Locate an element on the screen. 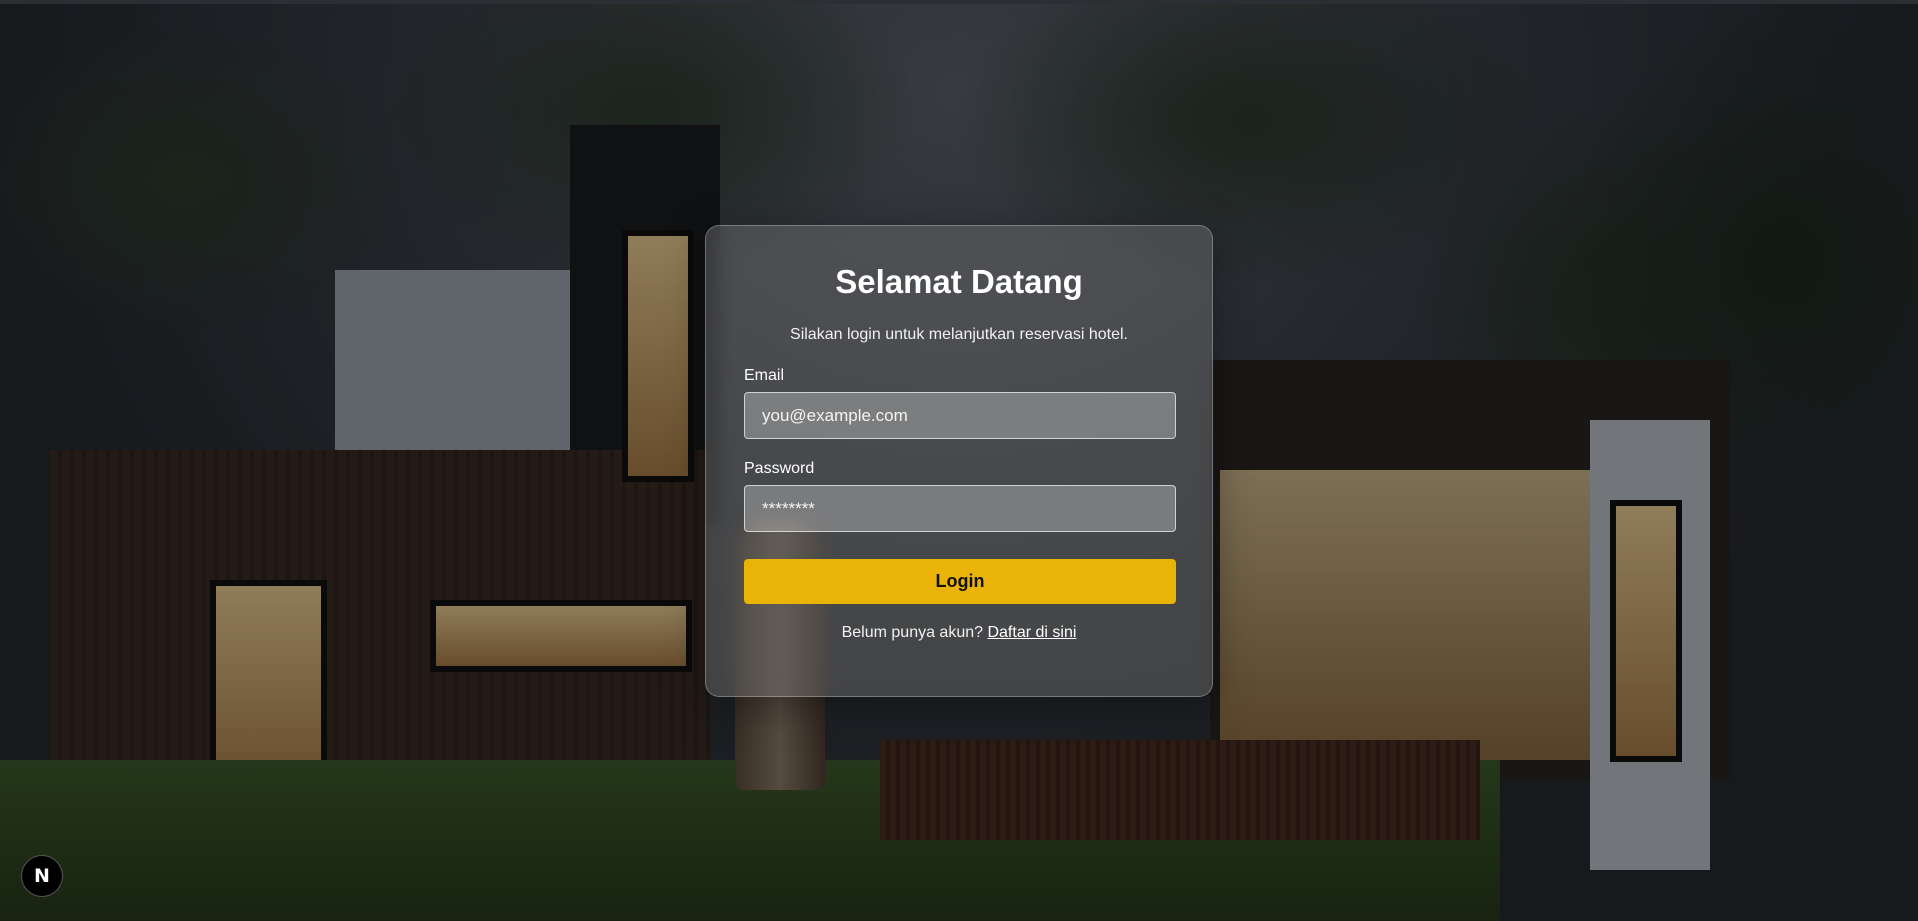 The height and width of the screenshot is (921, 1918). corner-badge-letter: N is located at coordinates (42, 876).